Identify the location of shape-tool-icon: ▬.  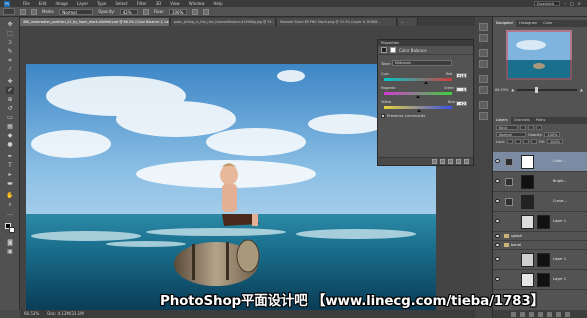
(10, 183).